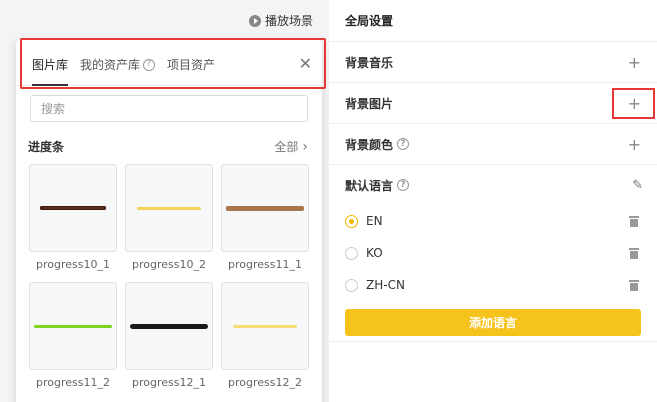 This screenshot has height=402, width=657. What do you see at coordinates (374, 253) in the screenshot?
I see `language-code: KO` at bounding box center [374, 253].